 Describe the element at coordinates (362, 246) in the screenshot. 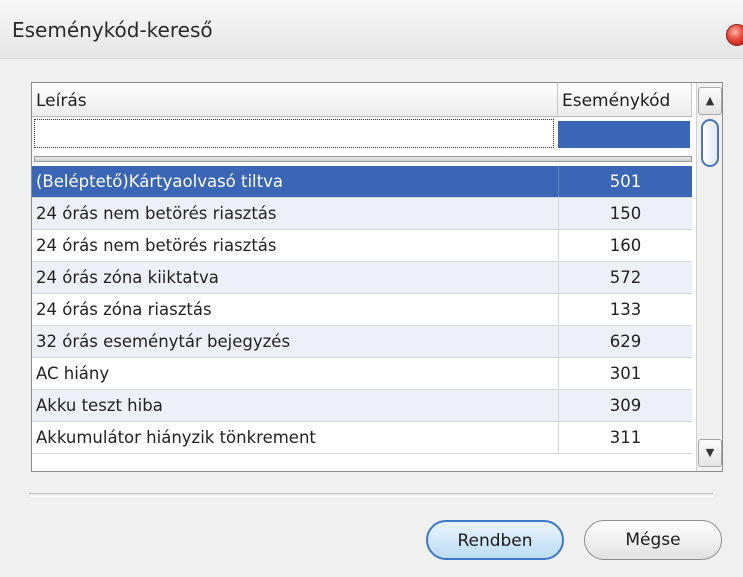

I see `table-row: 24 órás nem betörés riasztás 160` at that location.